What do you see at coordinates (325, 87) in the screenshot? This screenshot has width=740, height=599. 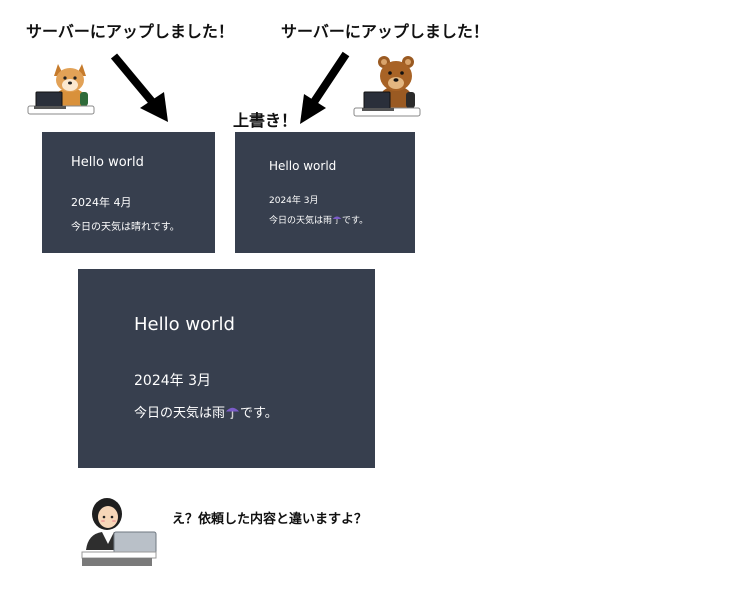 I see `arrow-down-left-icon` at bounding box center [325, 87].